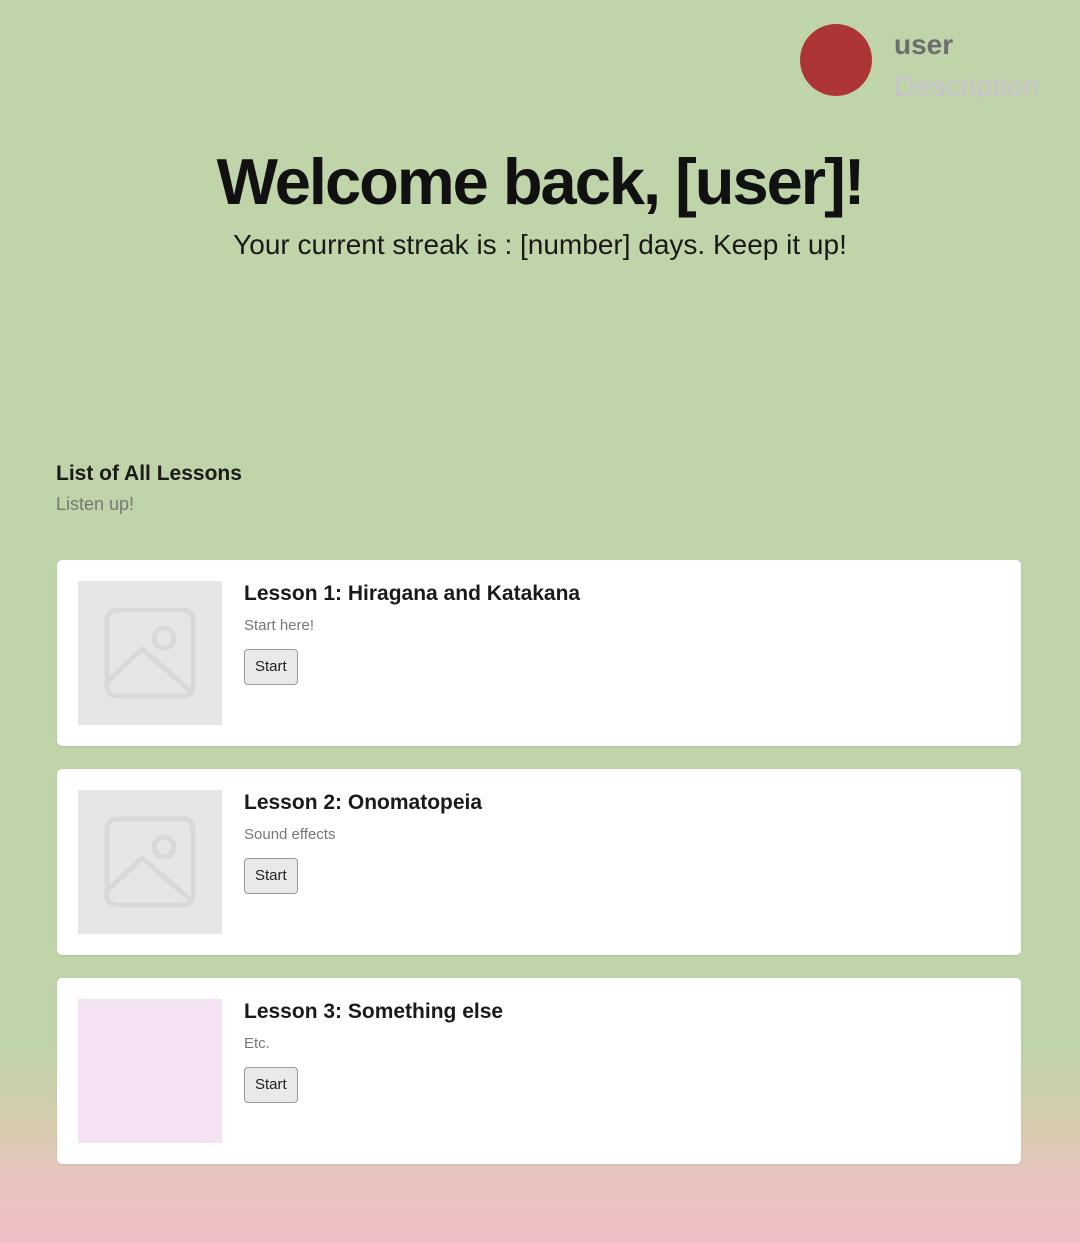  What do you see at coordinates (373, 1071) in the screenshot?
I see `lesson-body: Lesson 3: Something else Etc. Start` at bounding box center [373, 1071].